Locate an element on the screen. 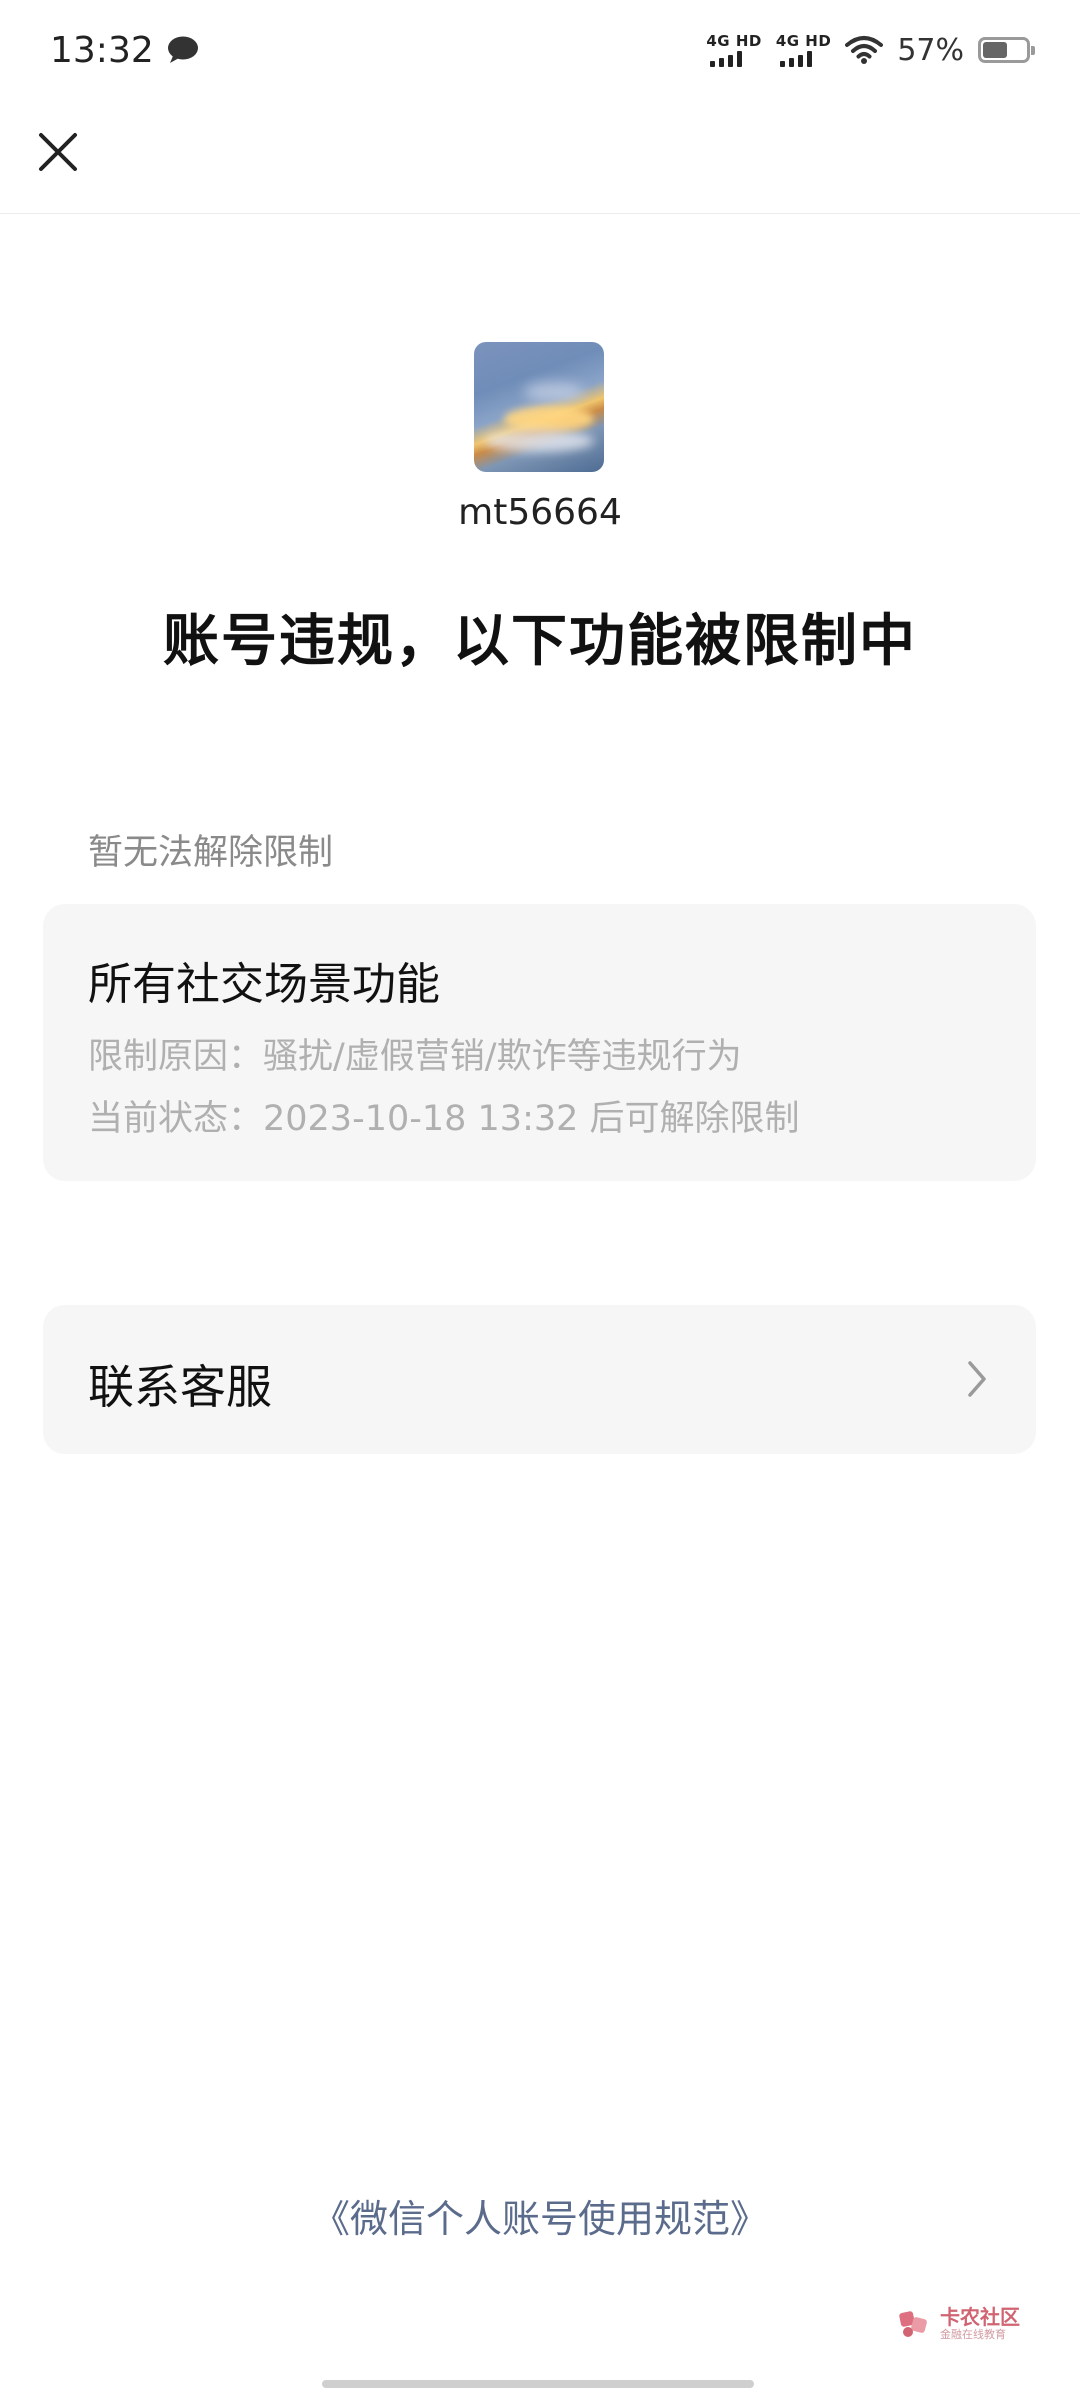  close-icon is located at coordinates (58, 152).